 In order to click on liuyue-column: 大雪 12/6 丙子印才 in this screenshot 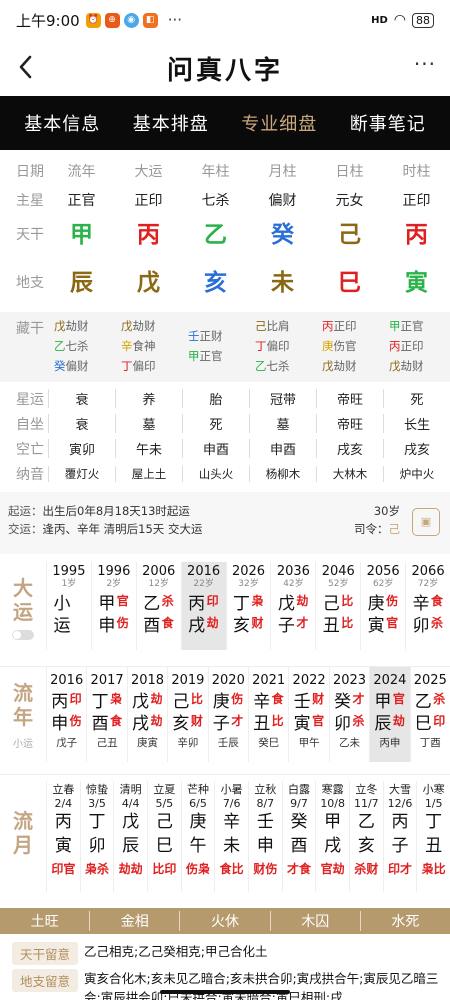, I will do `click(399, 836)`.